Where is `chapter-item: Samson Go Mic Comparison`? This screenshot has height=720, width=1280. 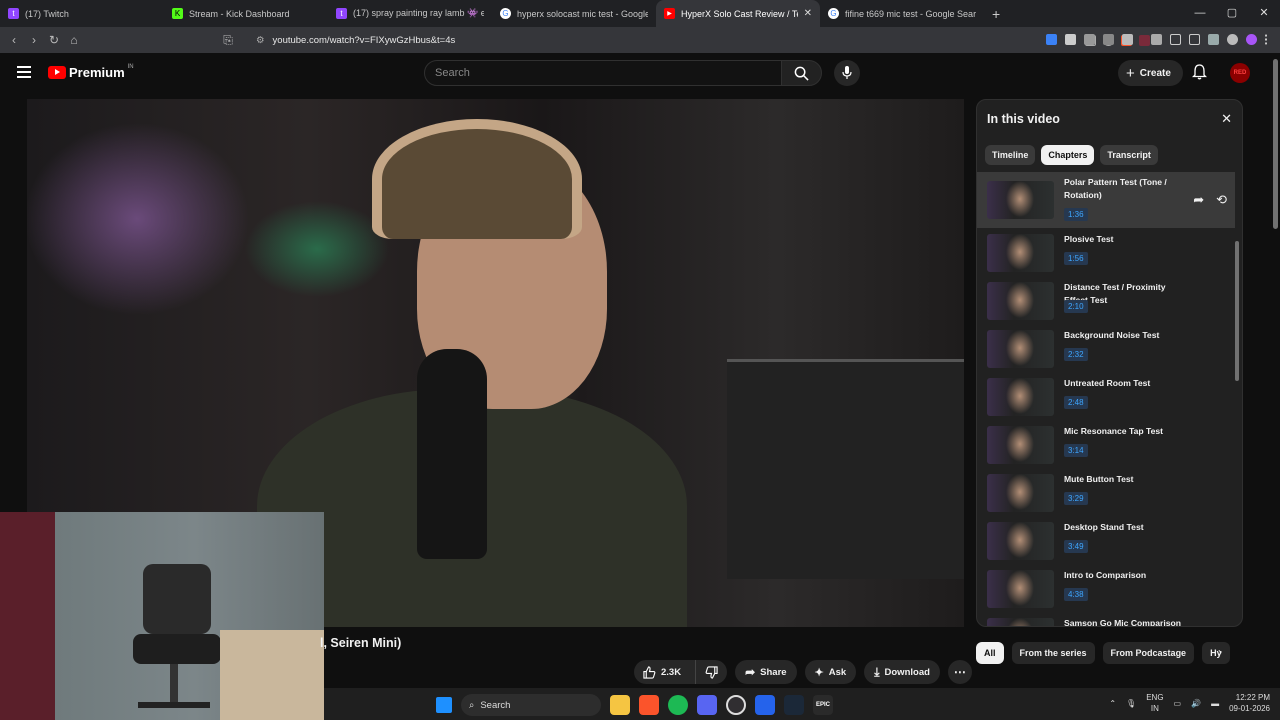
chapter-item: Samson Go Mic Comparison is located at coordinates (1106, 619).